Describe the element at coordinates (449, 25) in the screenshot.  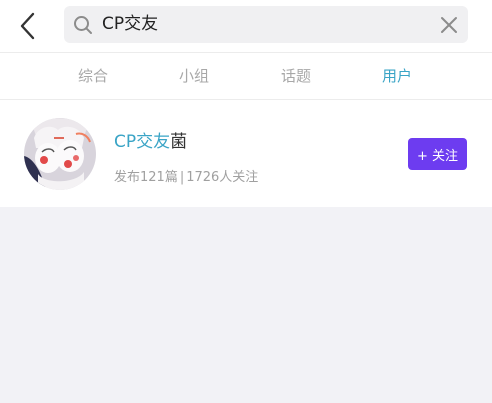
I see `clear-icon` at that location.